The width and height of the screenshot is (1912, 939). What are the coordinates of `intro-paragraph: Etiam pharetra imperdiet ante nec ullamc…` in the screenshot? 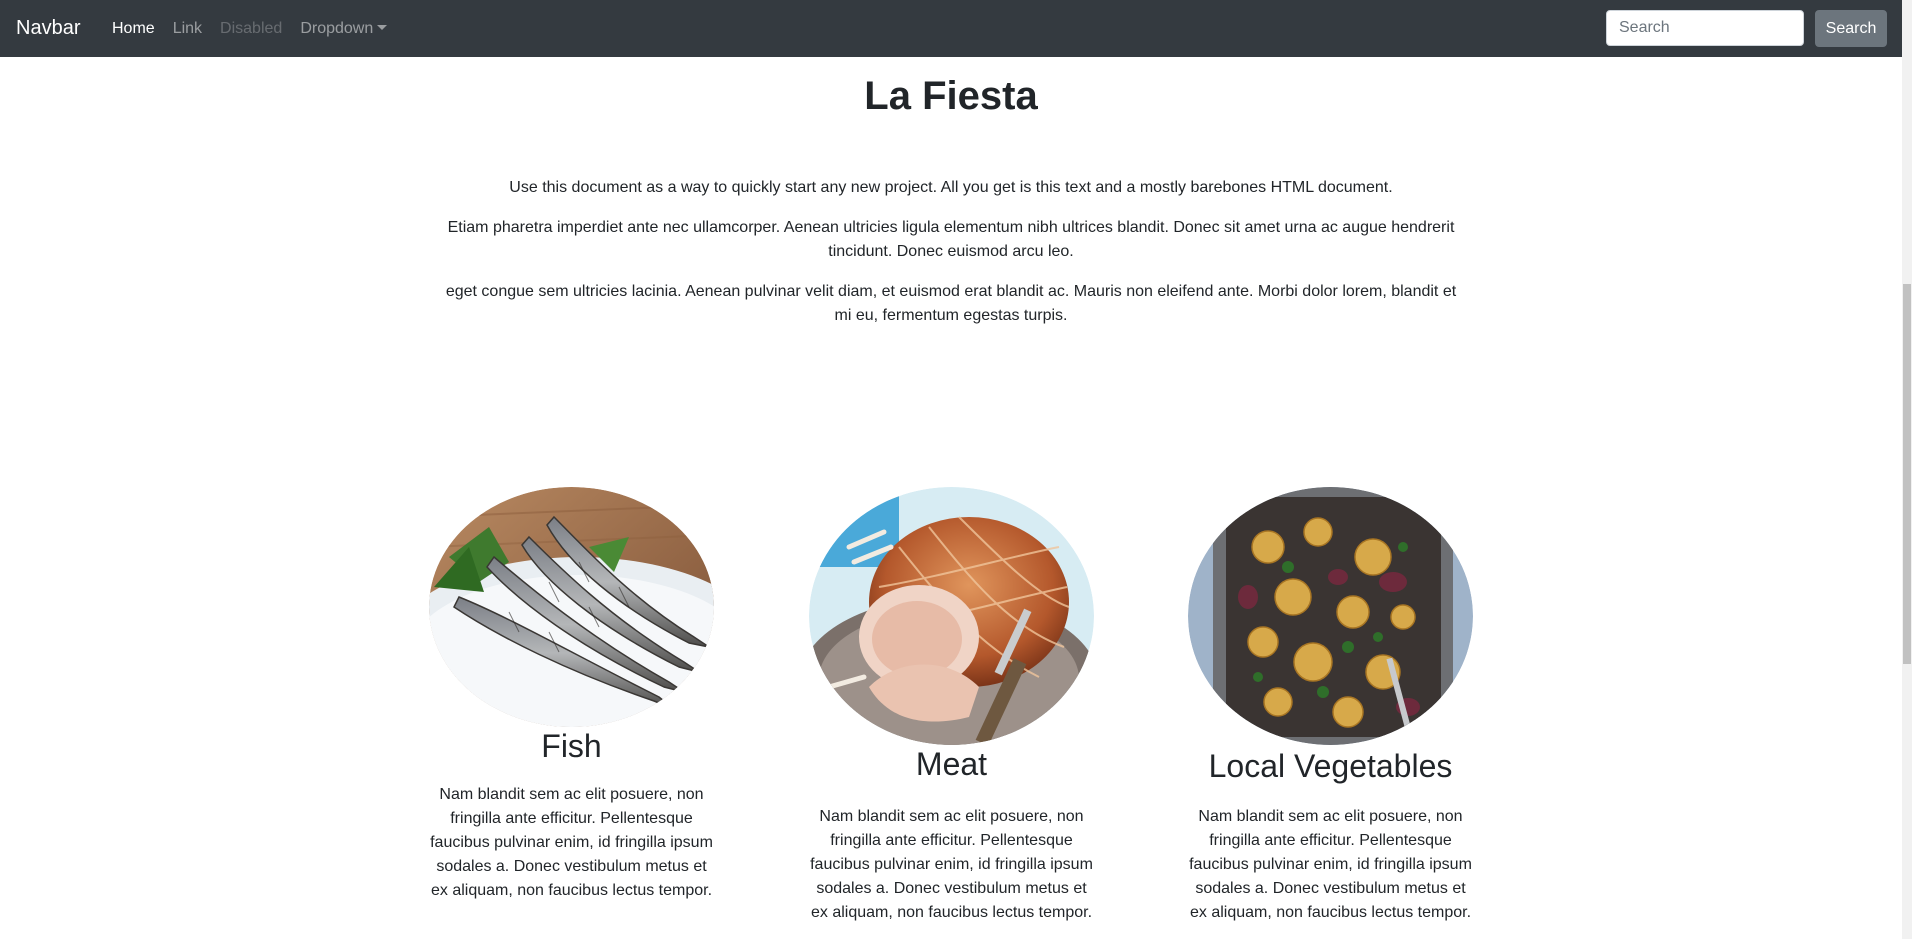 It's located at (951, 239).